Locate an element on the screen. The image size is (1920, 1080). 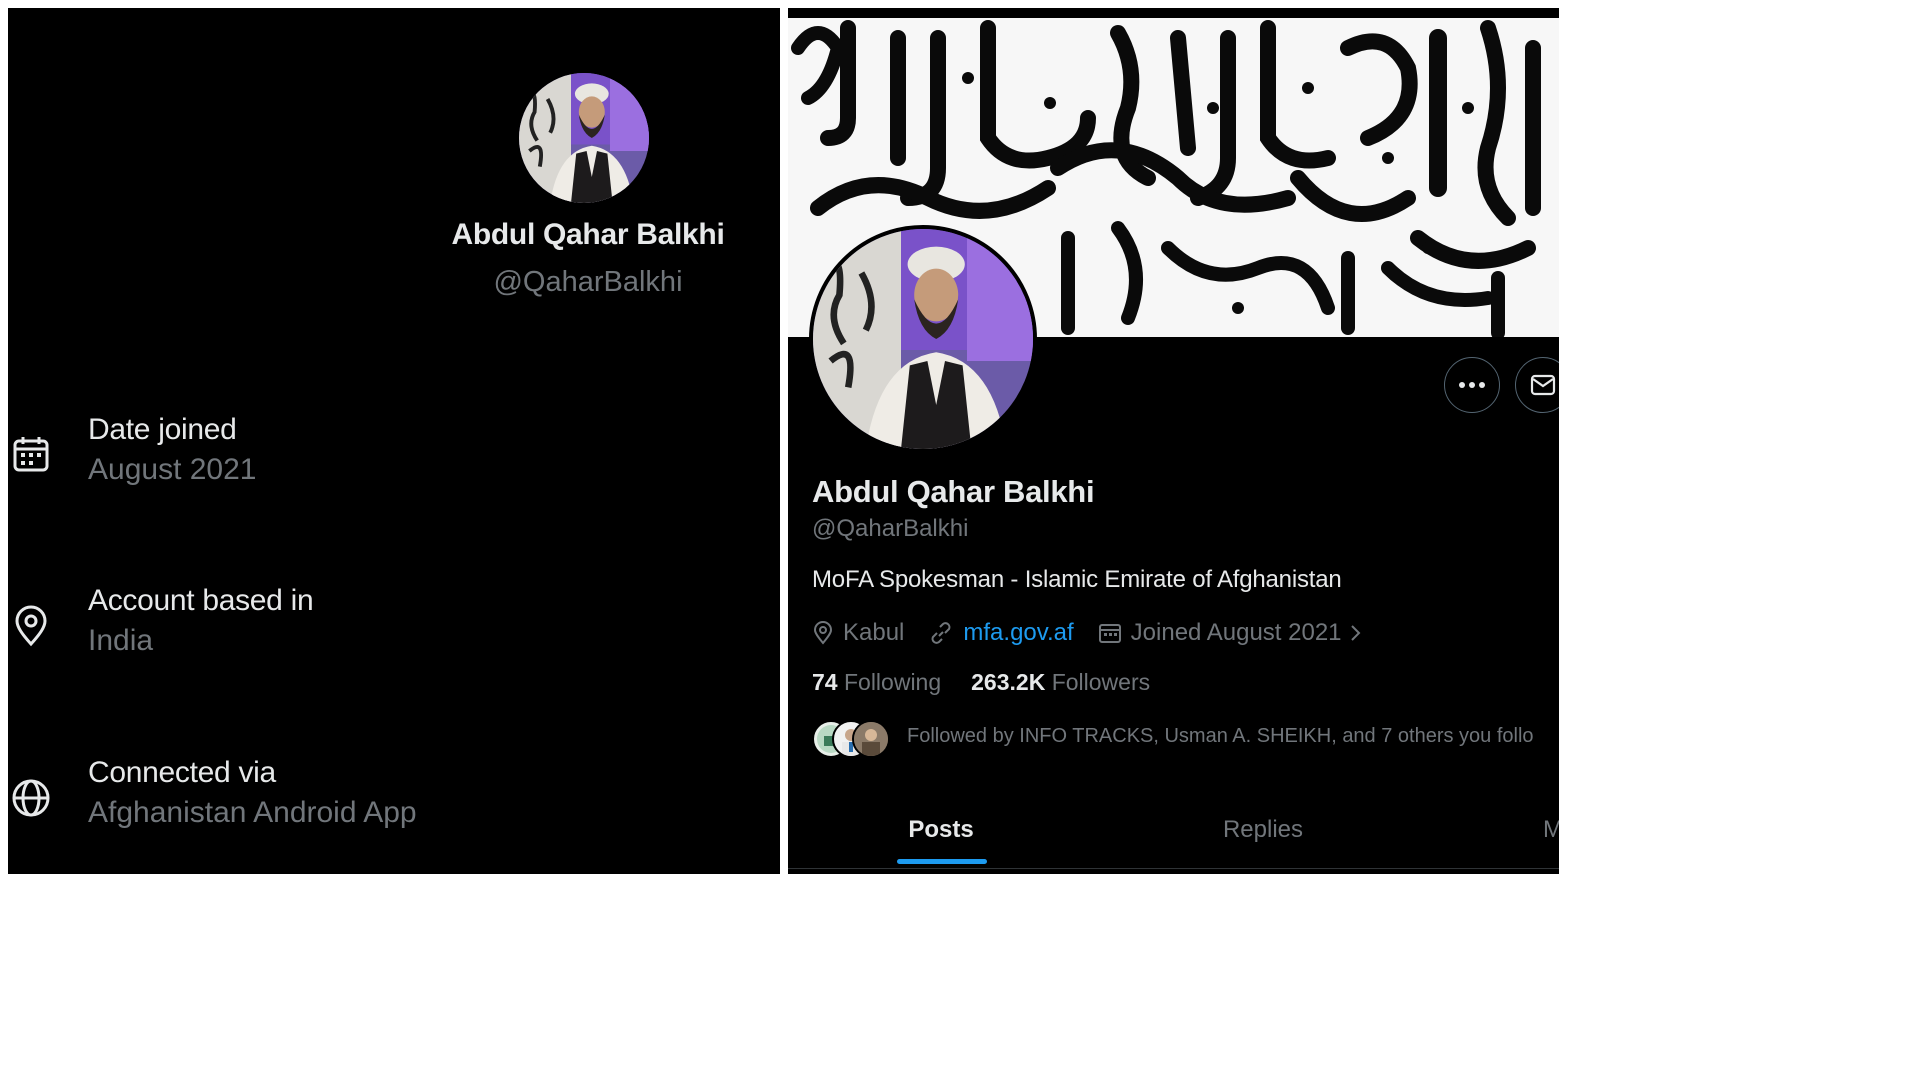
profile-meta: Kabul mfa.gov.af Joined August 2021 is located at coordinates (1100, 633).